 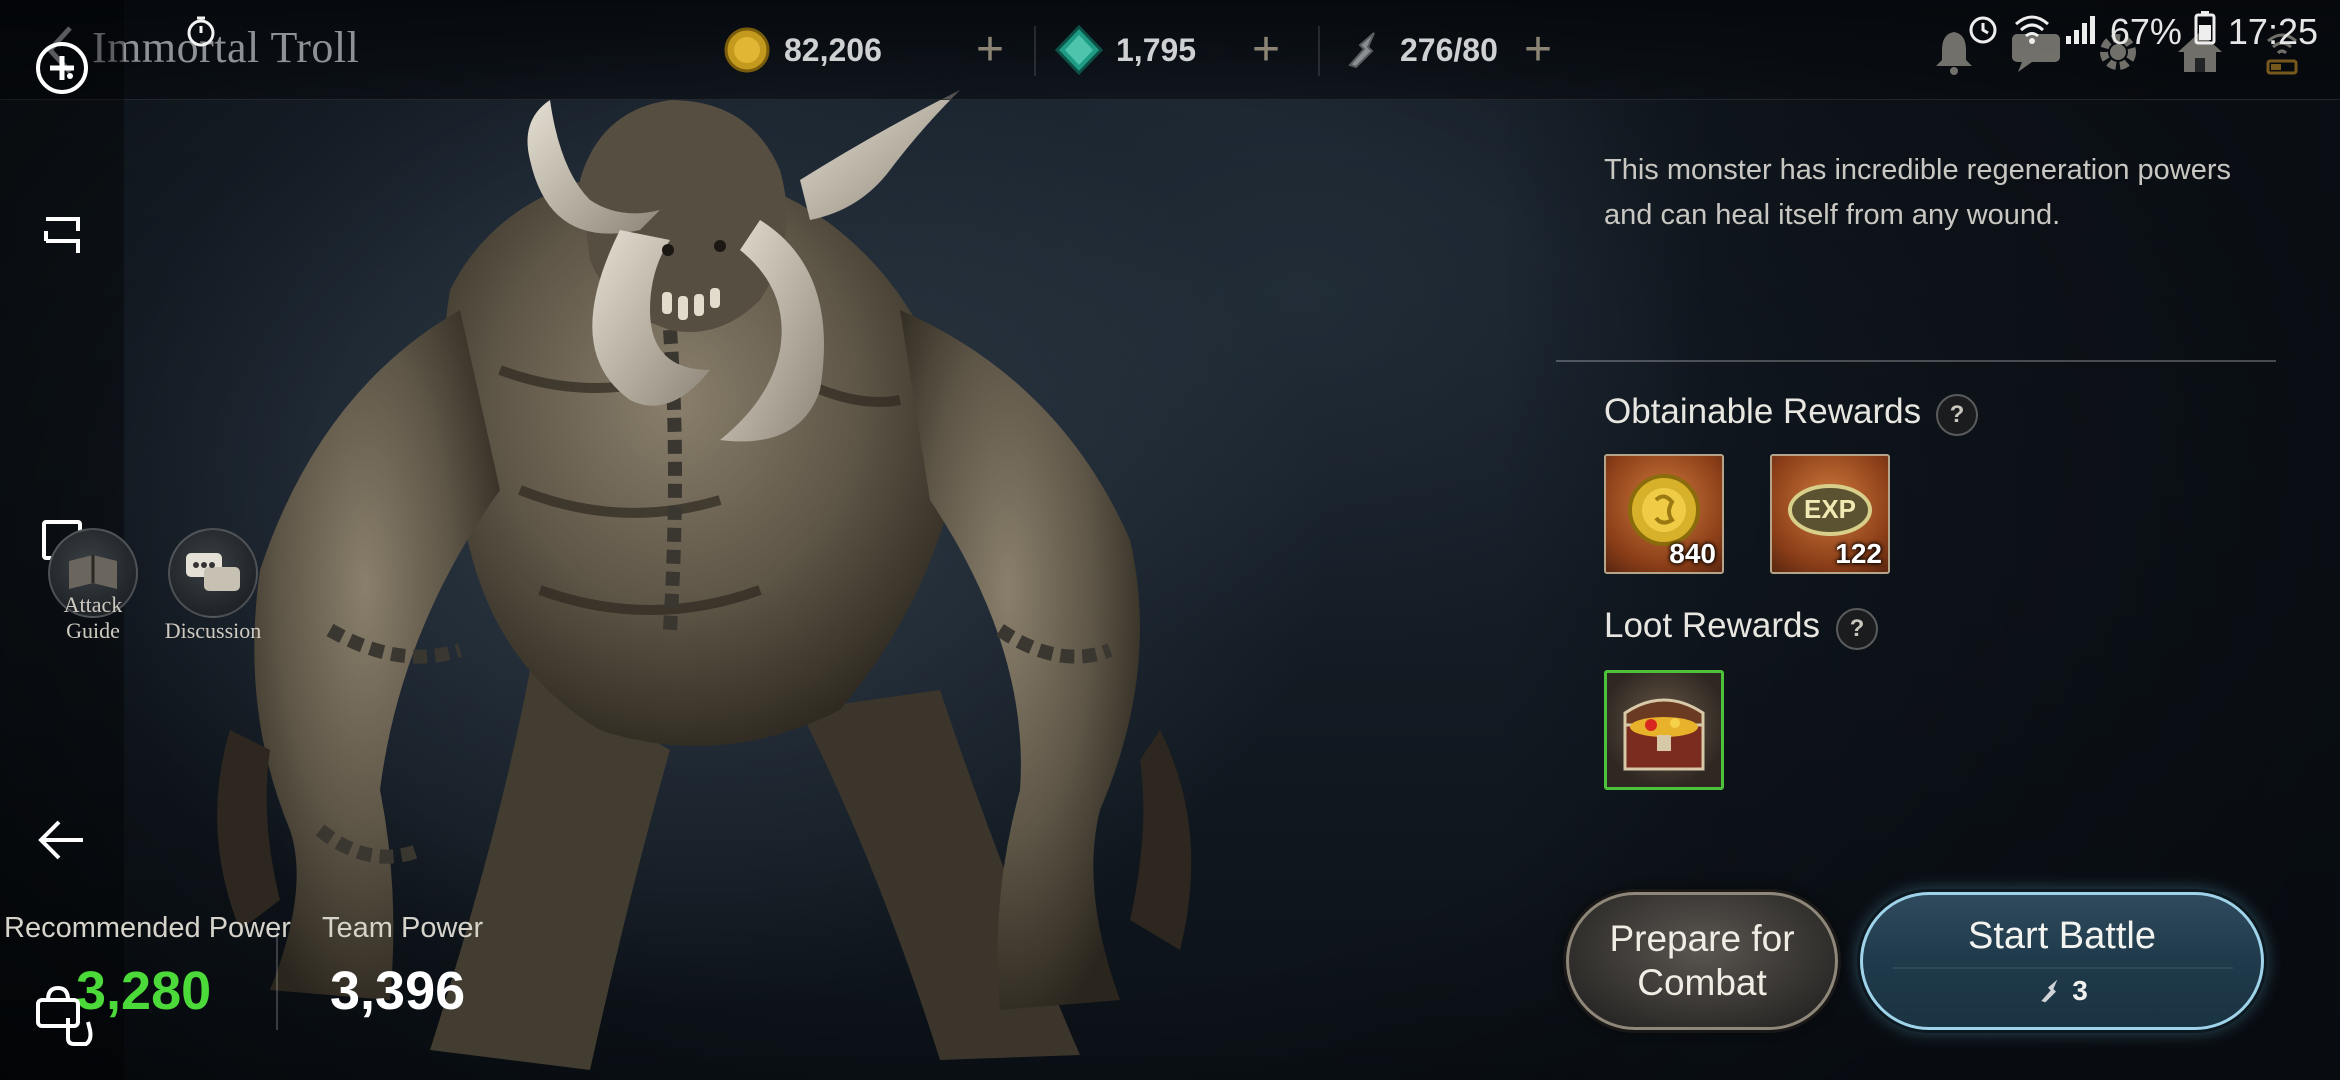 I want to click on prepare-for-combat-button: Prepare for Combat, so click(x=1702, y=961).